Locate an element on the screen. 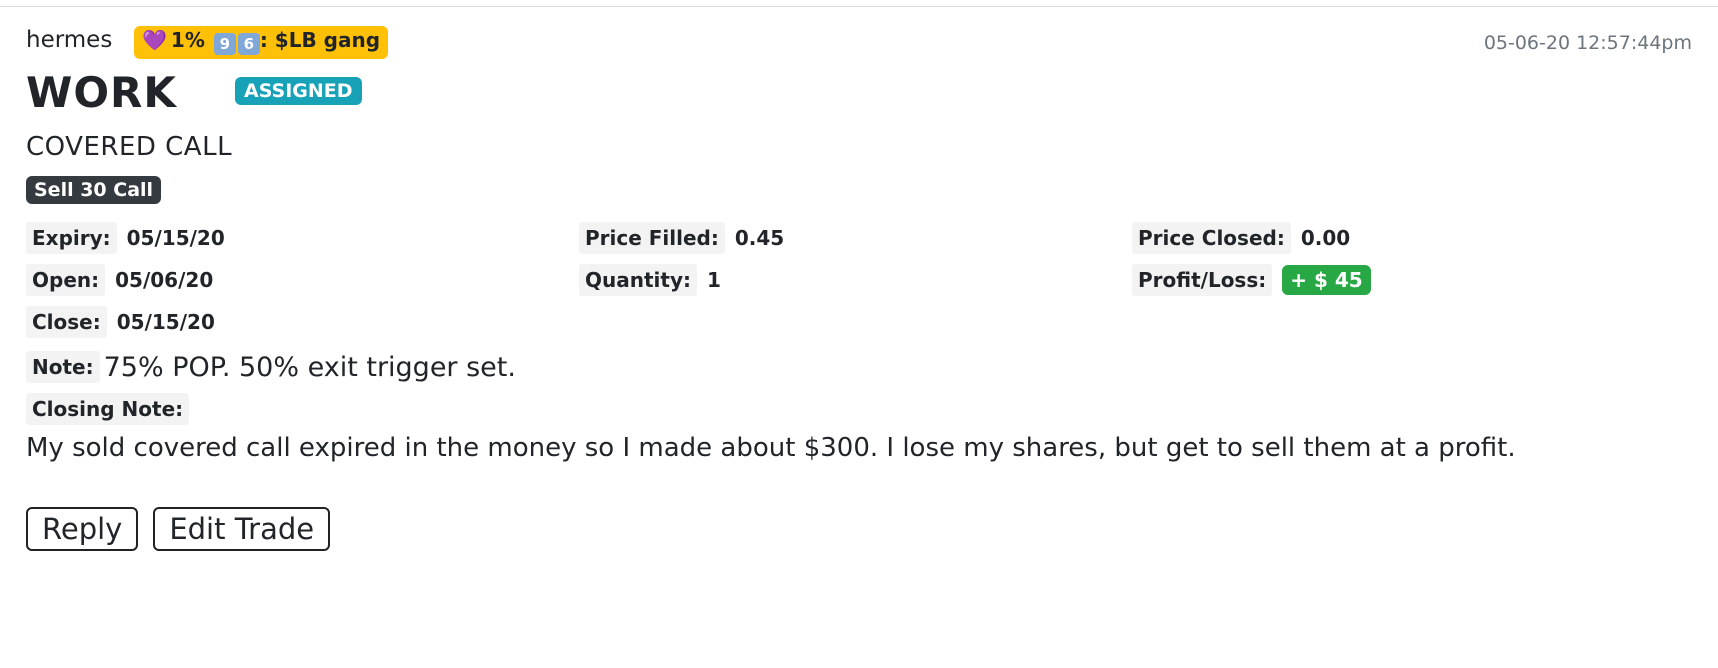  gang-badge: 💜 1% 96: $LB gang is located at coordinates (261, 42).